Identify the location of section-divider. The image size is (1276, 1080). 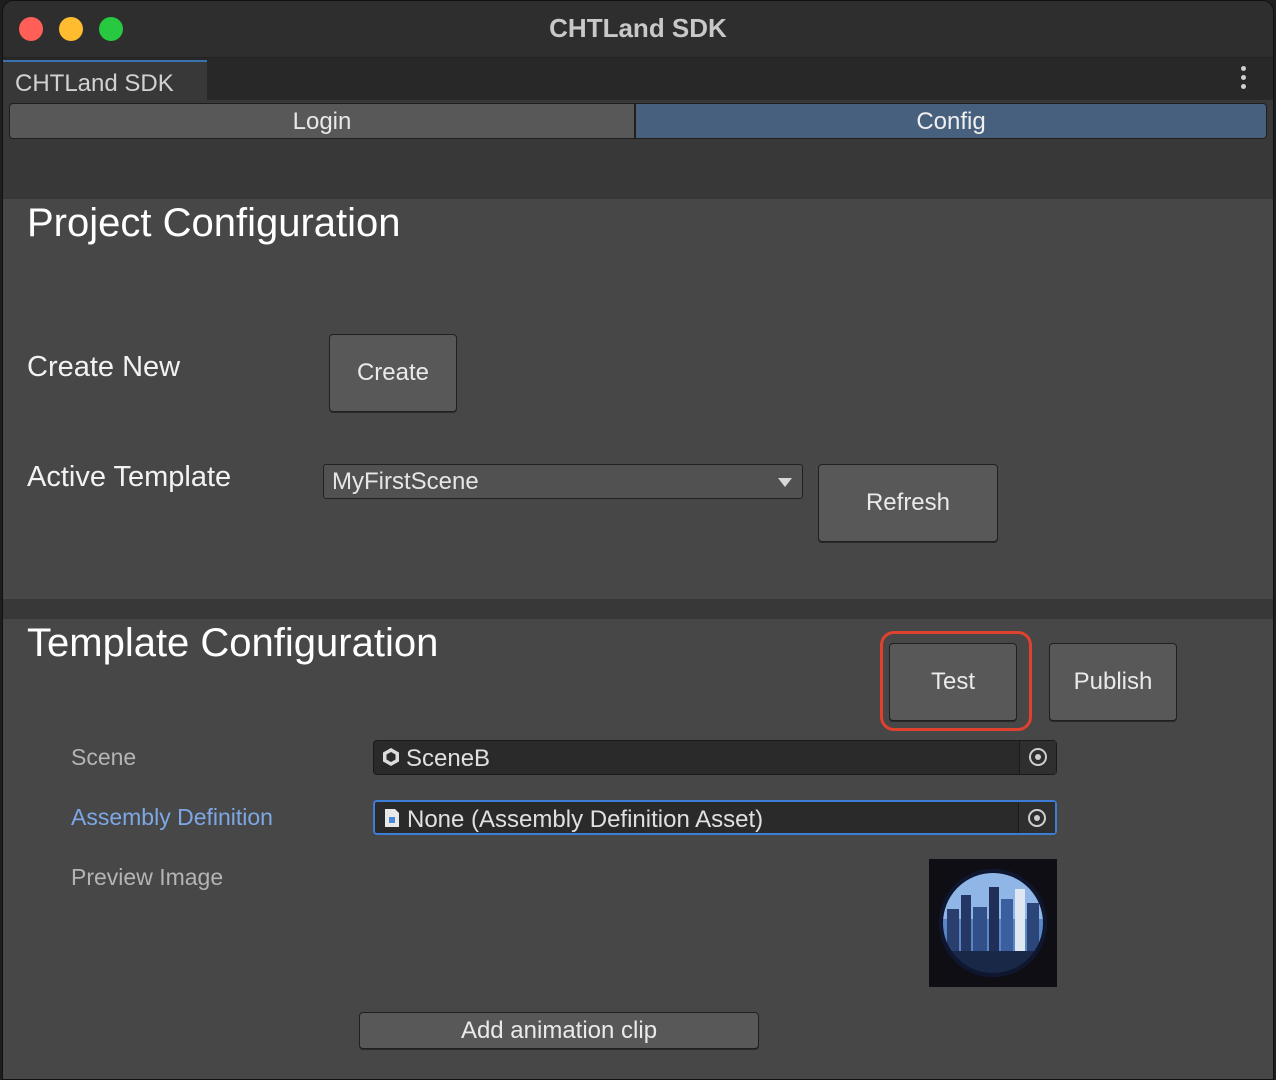
(638, 609).